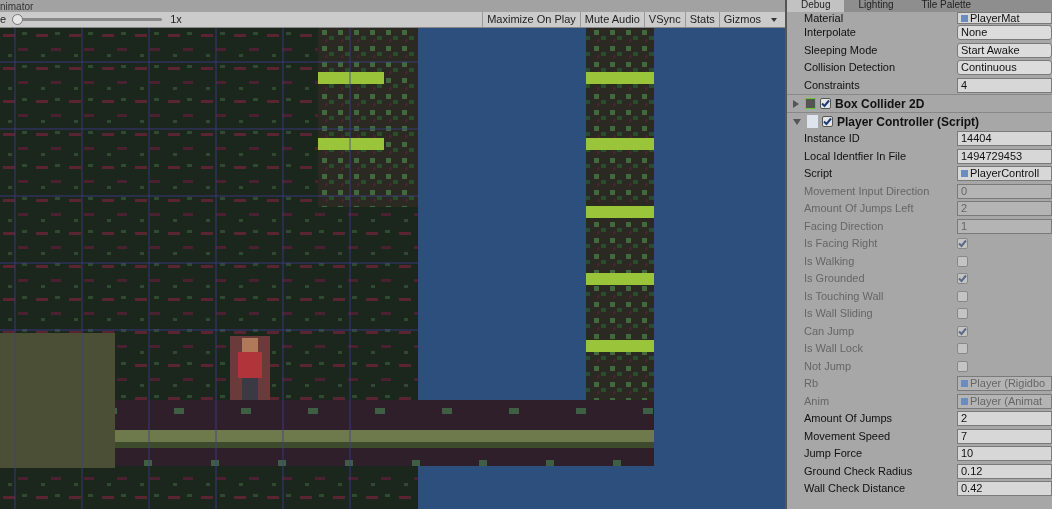  What do you see at coordinates (1004, 139) in the screenshot?
I see `value-field: 14404` at bounding box center [1004, 139].